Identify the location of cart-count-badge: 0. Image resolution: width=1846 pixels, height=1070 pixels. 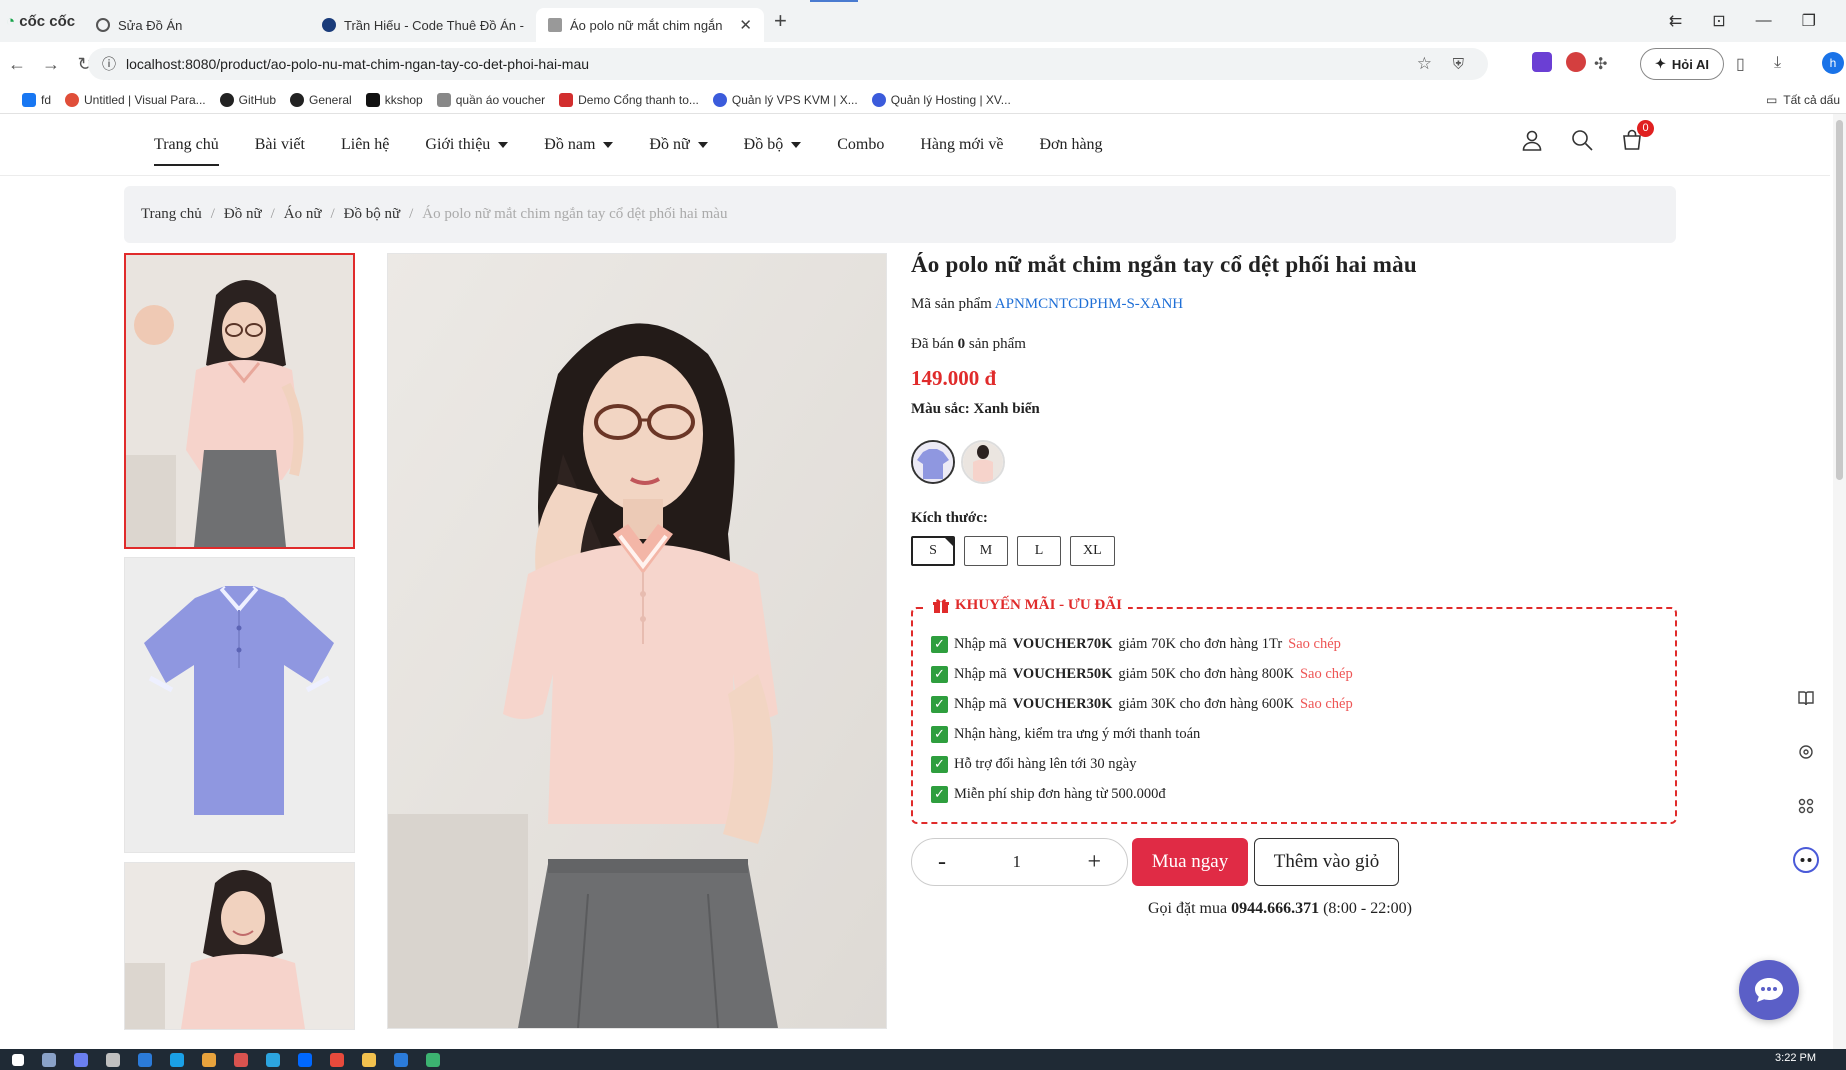
(1645, 128).